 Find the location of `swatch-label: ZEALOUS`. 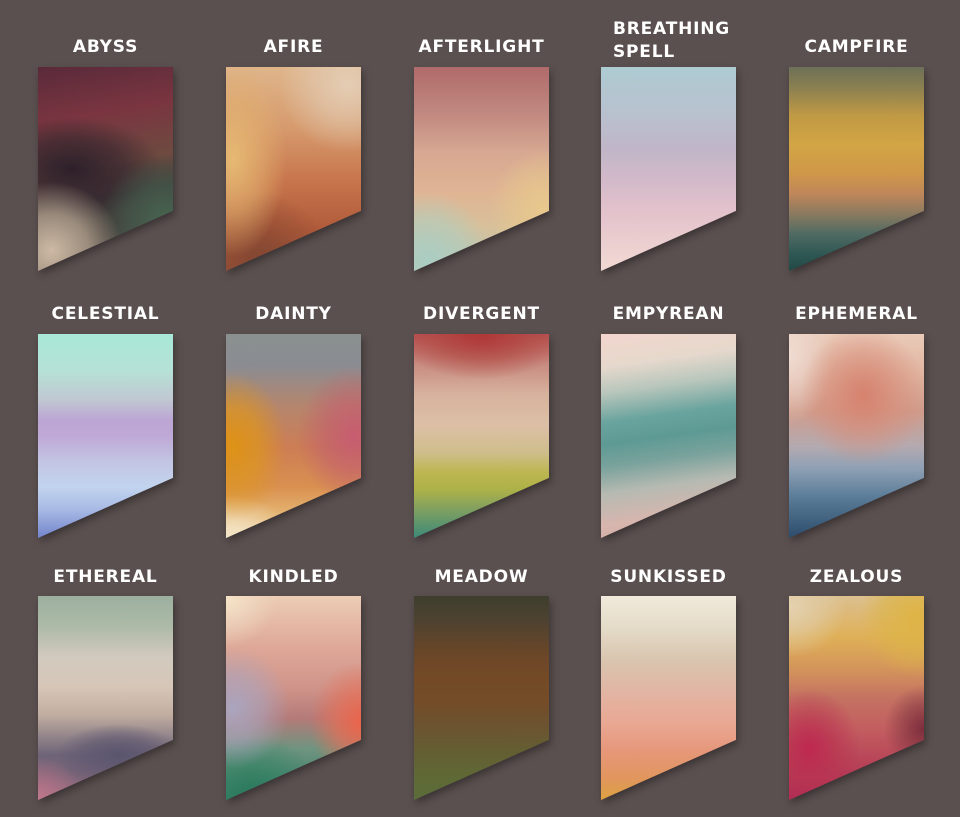

swatch-label: ZEALOUS is located at coordinates (856, 577).